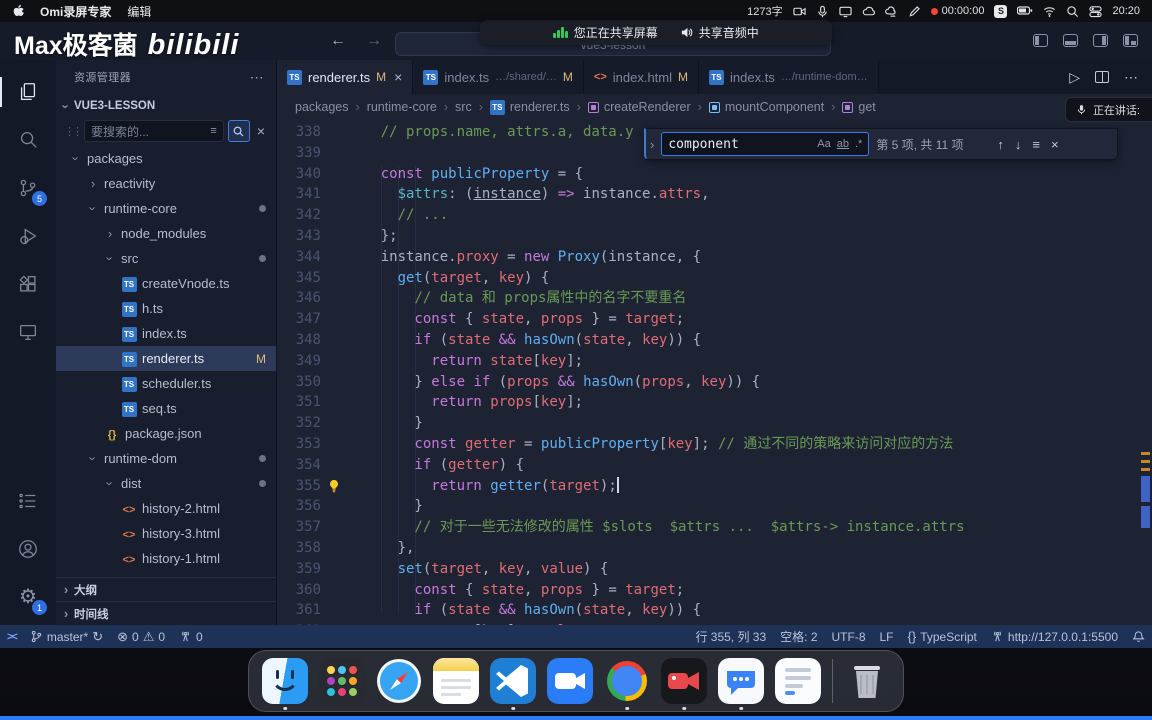  What do you see at coordinates (166, 508) in the screenshot?
I see `tree-item-history-2.html: <> history-2.html` at bounding box center [166, 508].